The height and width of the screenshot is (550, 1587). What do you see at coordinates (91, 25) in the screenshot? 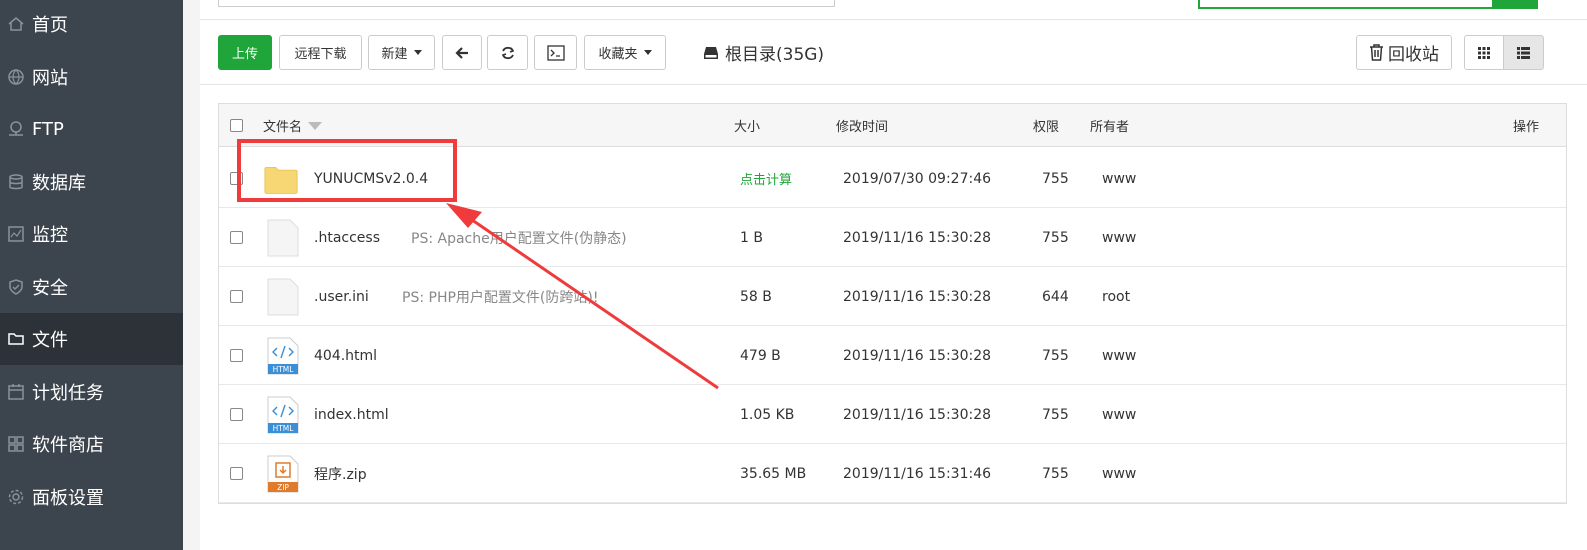
I see `sidebar-item-home: 首页` at bounding box center [91, 25].